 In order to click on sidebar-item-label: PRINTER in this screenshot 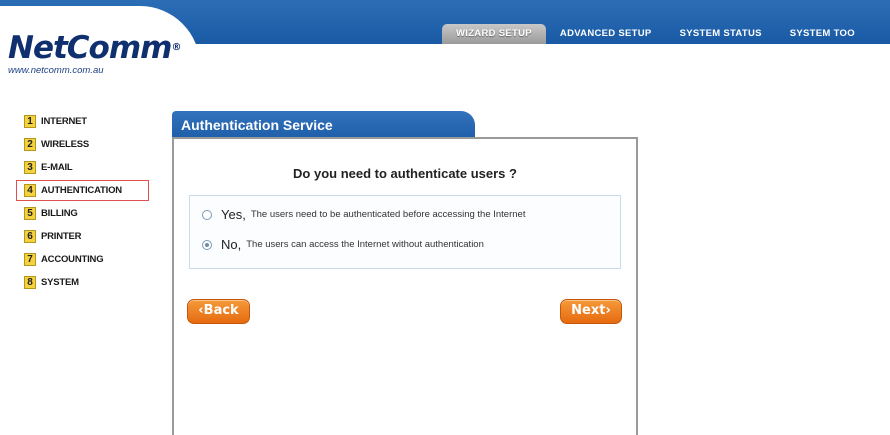, I will do `click(61, 236)`.